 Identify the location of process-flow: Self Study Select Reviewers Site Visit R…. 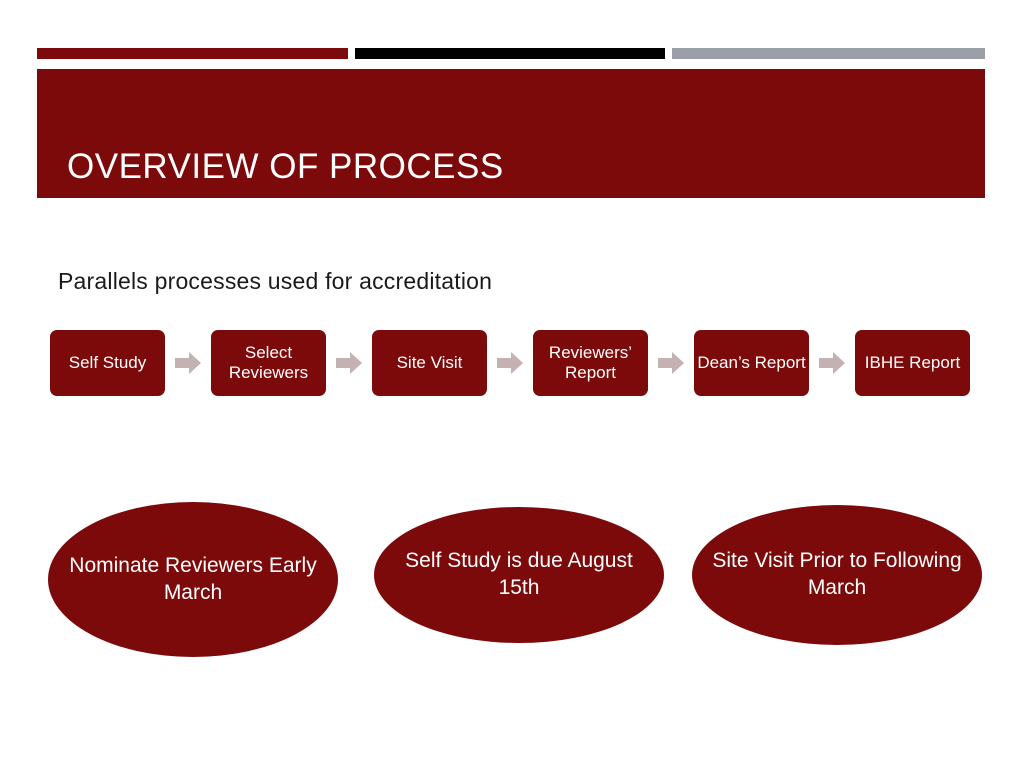
(513, 363).